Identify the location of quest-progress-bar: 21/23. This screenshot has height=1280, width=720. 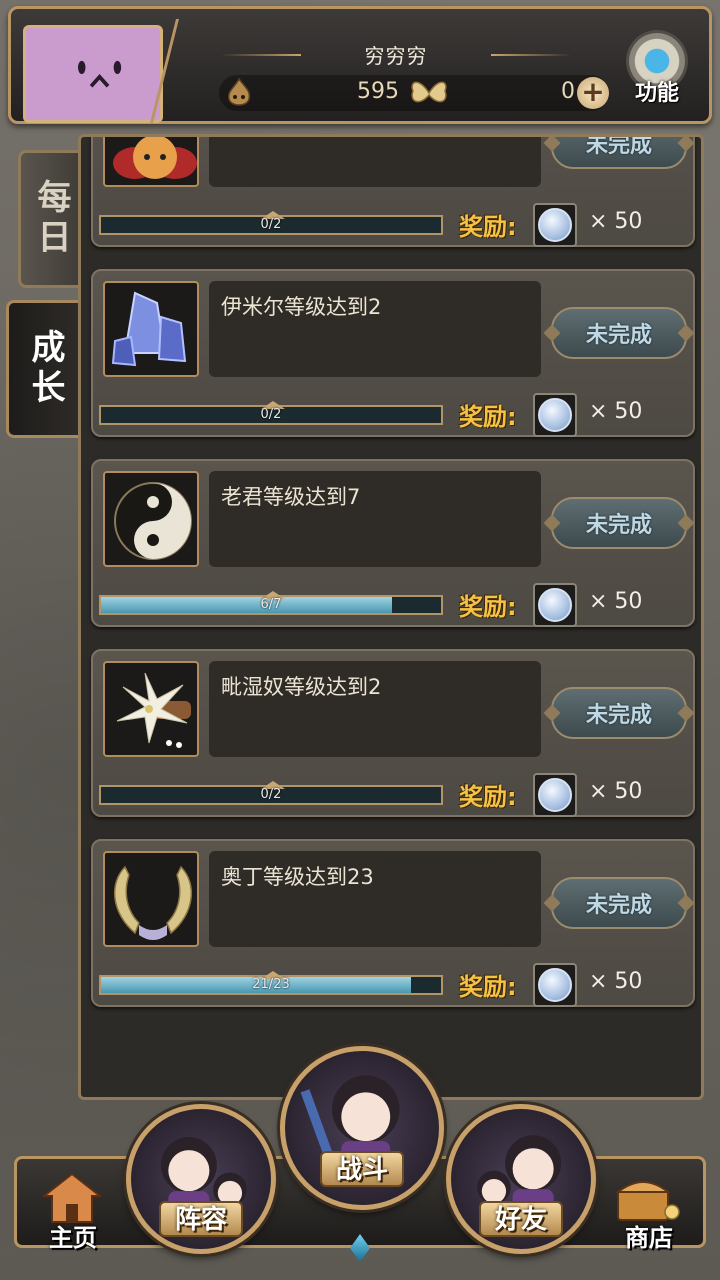
(271, 983).